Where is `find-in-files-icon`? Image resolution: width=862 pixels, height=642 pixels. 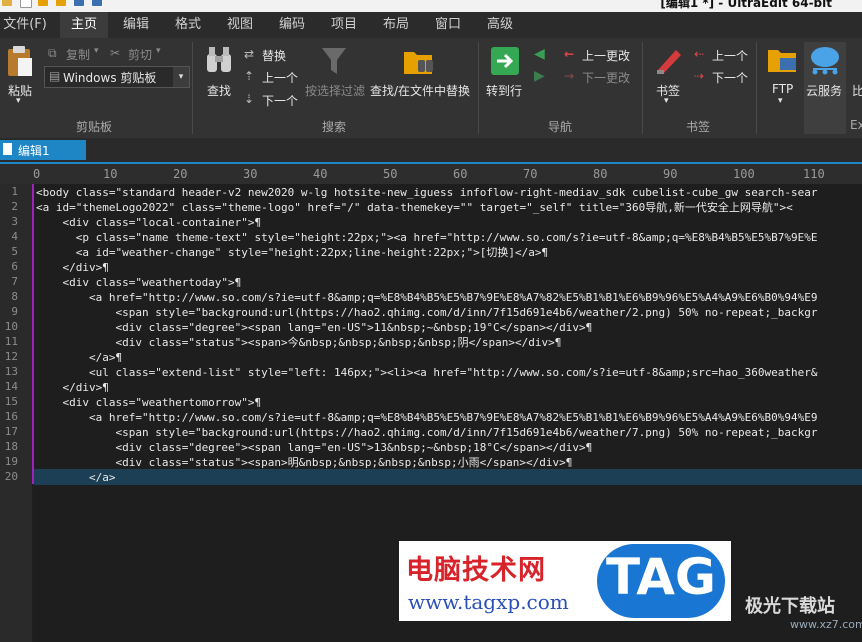
find-in-files-icon is located at coordinates (418, 63).